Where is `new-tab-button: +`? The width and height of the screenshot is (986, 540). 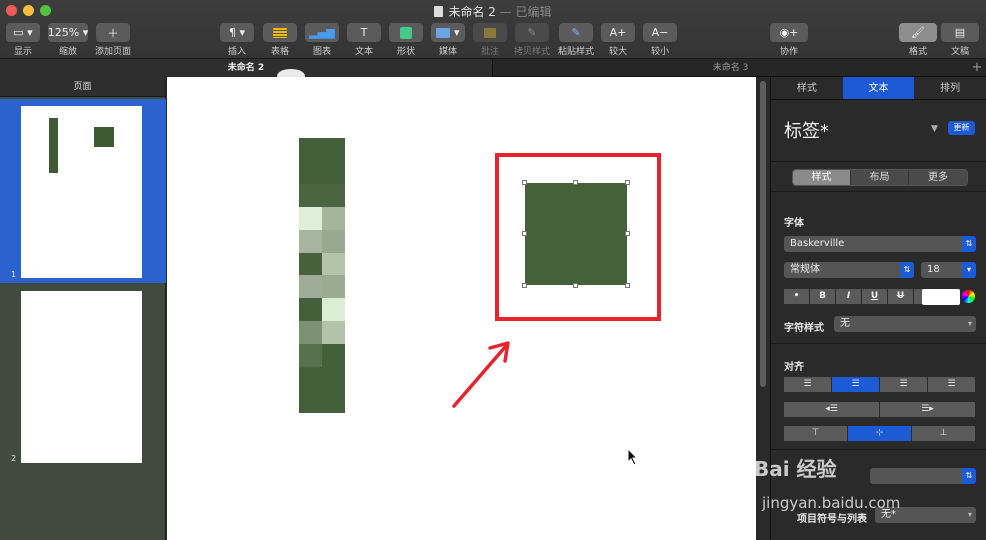 new-tab-button: + is located at coordinates (977, 68).